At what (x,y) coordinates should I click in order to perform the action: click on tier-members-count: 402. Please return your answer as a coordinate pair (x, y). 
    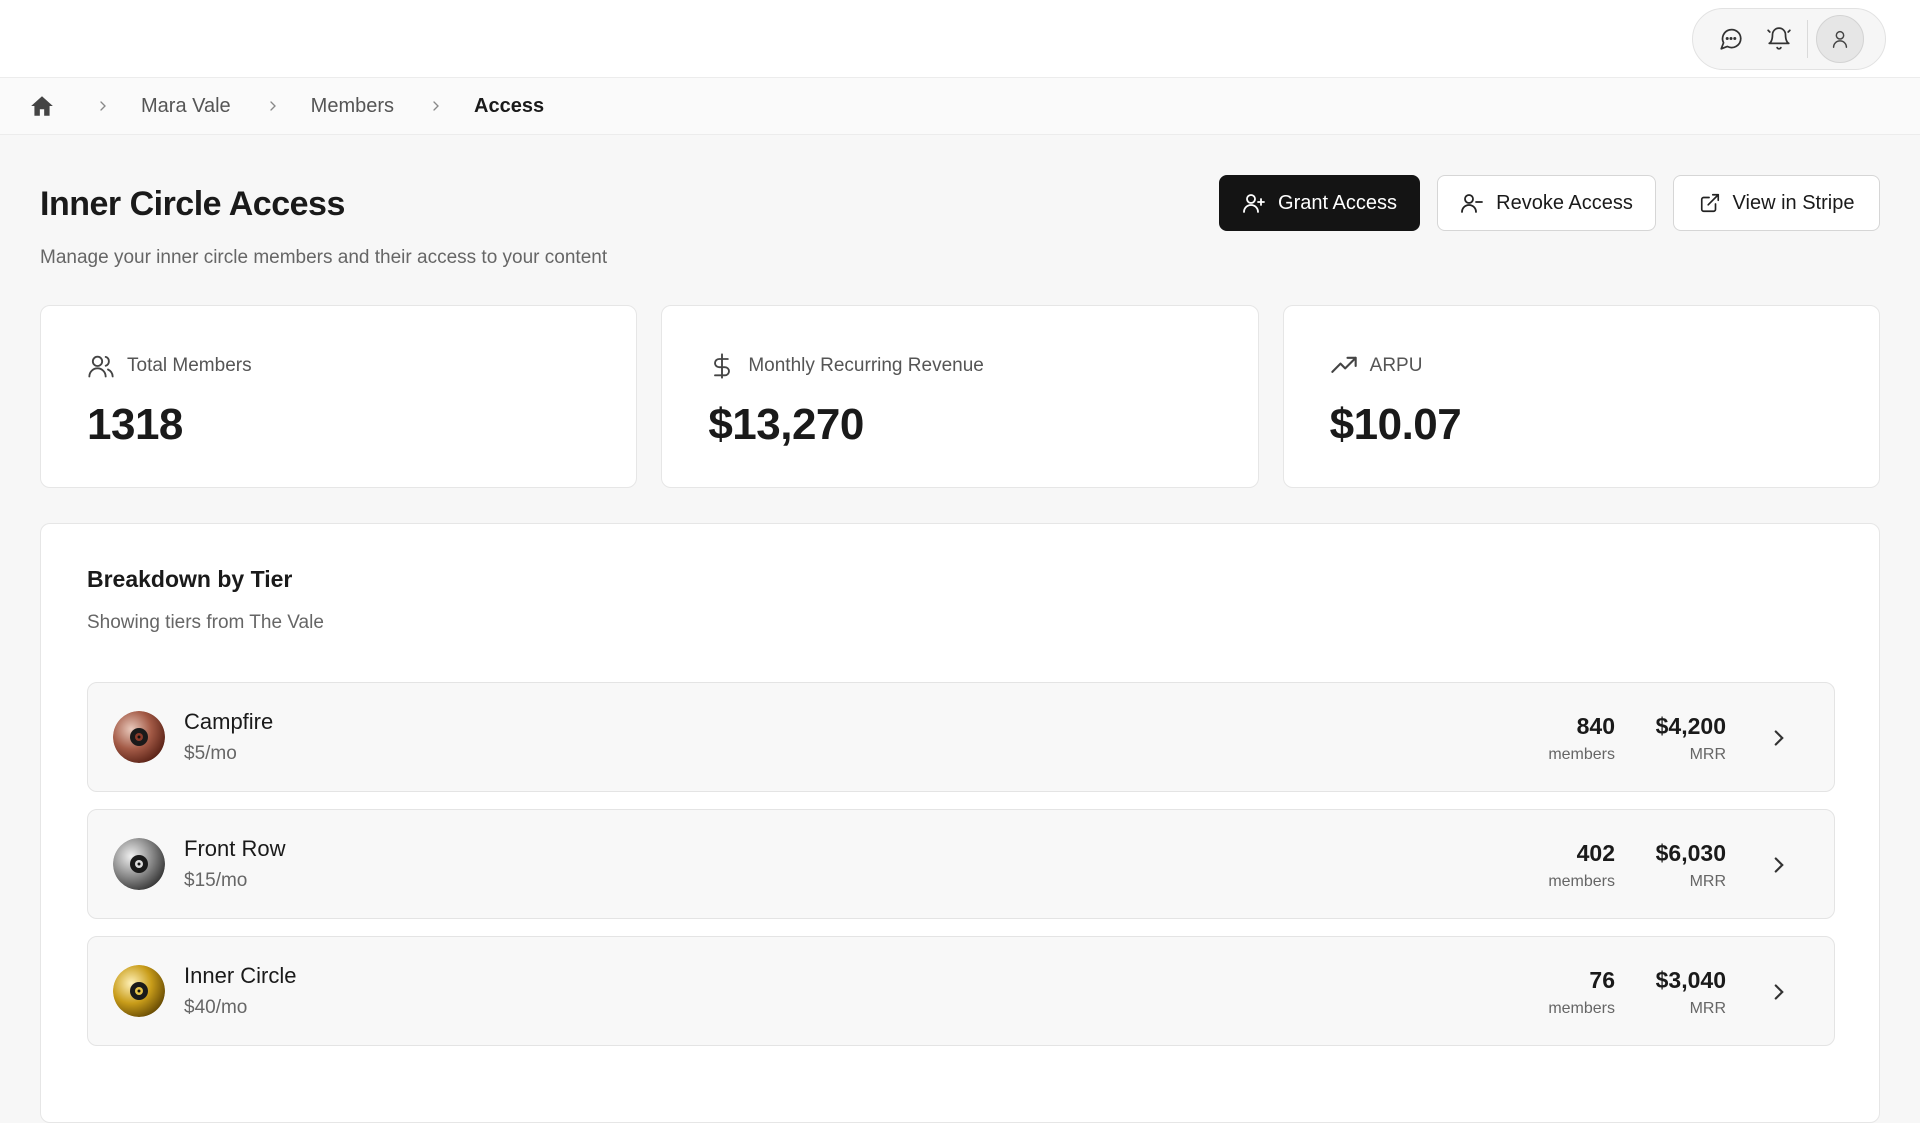
    Looking at the image, I should click on (1595, 853).